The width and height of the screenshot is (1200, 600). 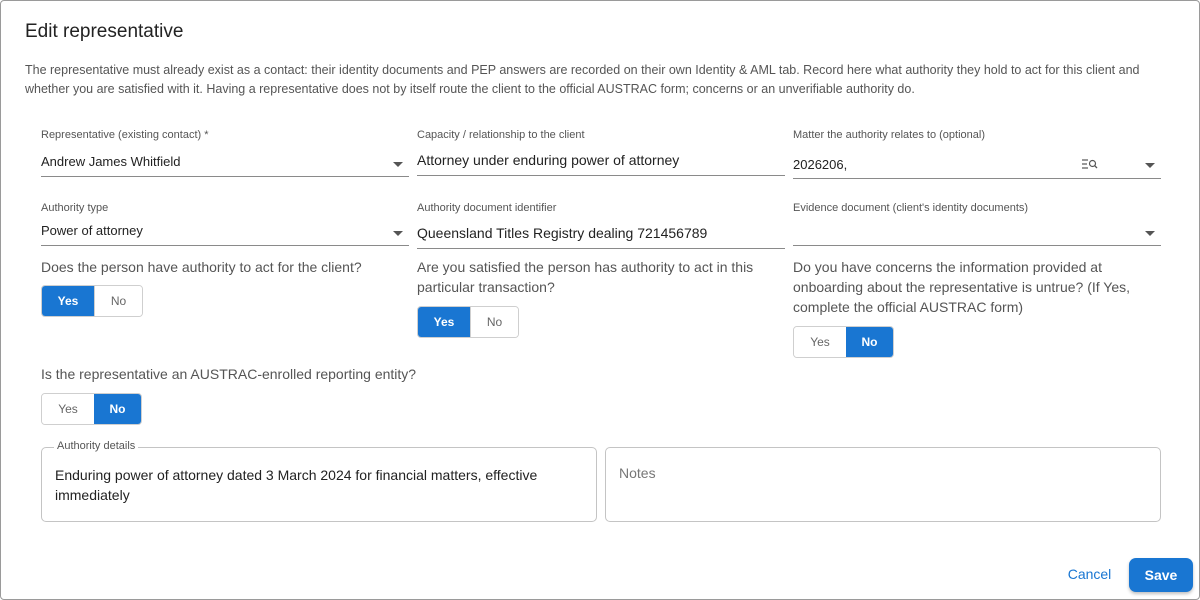 I want to click on representative-label: Representative (existing contact) *, so click(x=125, y=135).